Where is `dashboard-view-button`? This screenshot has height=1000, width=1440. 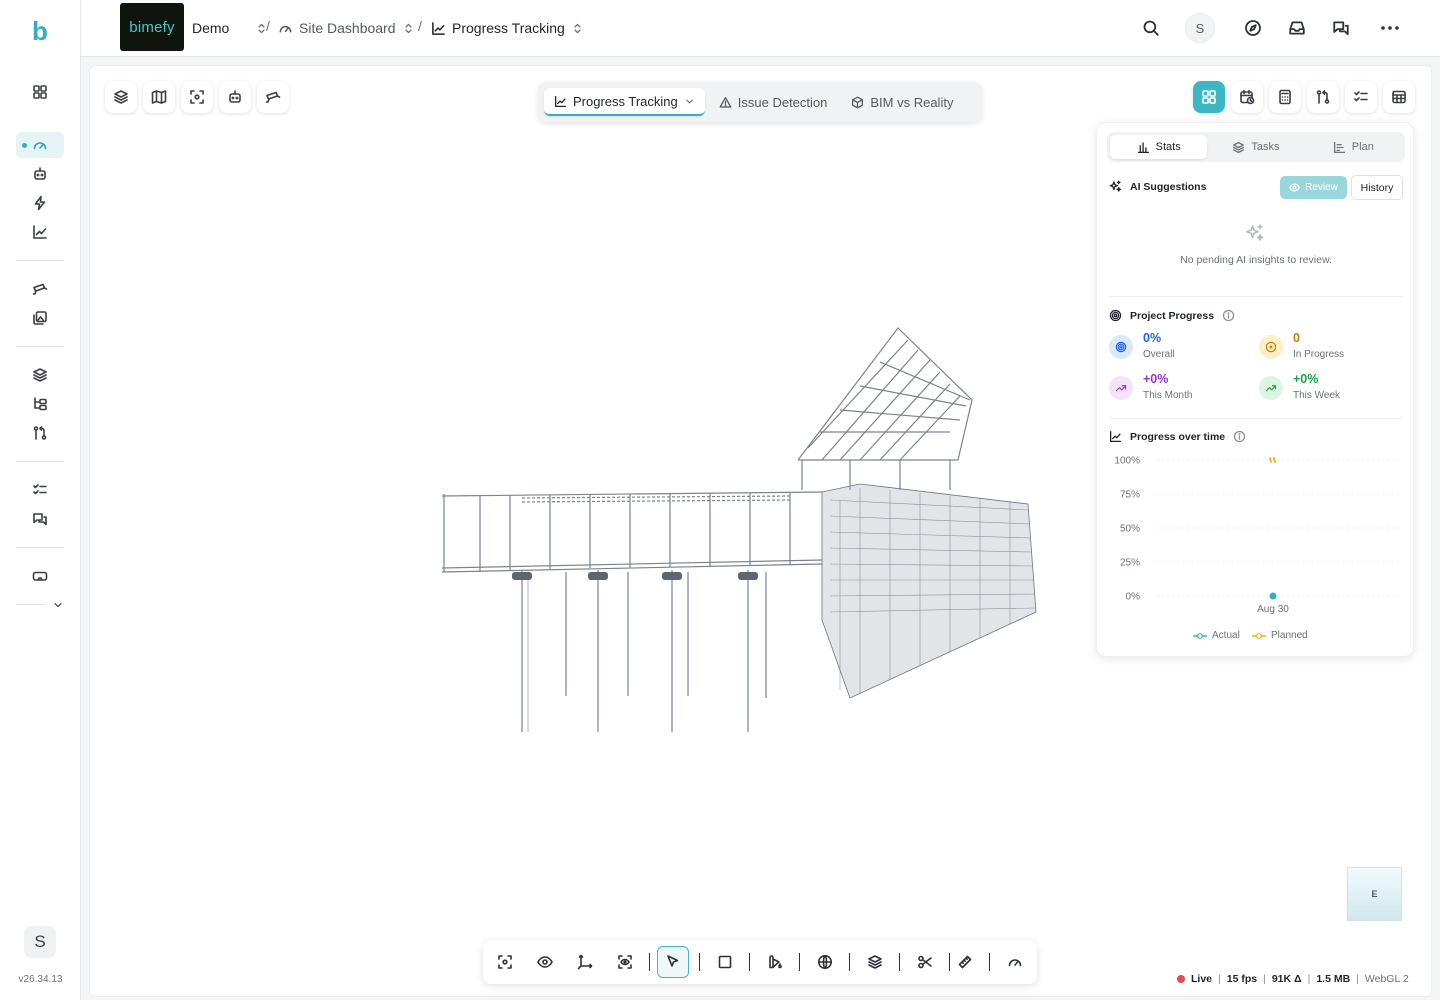
dashboard-view-button is located at coordinates (1209, 97).